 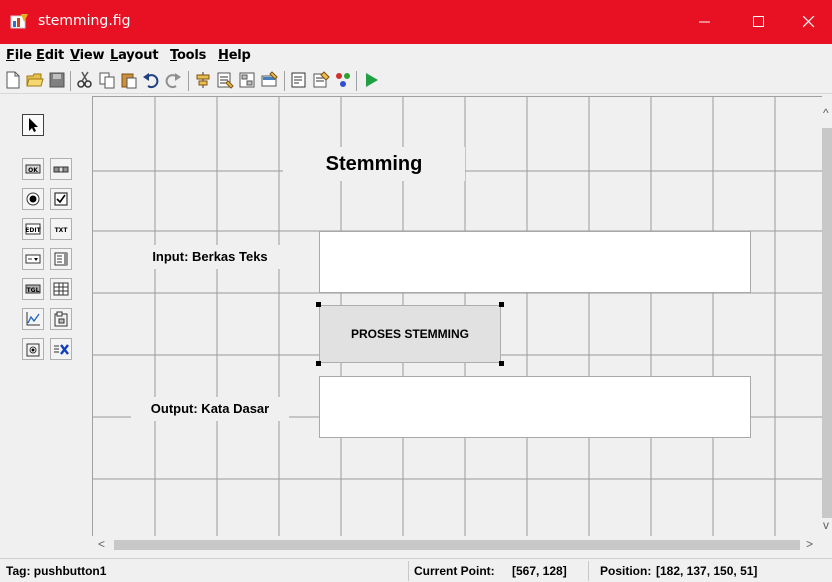 I want to click on editor-icon, so click(x=299, y=80).